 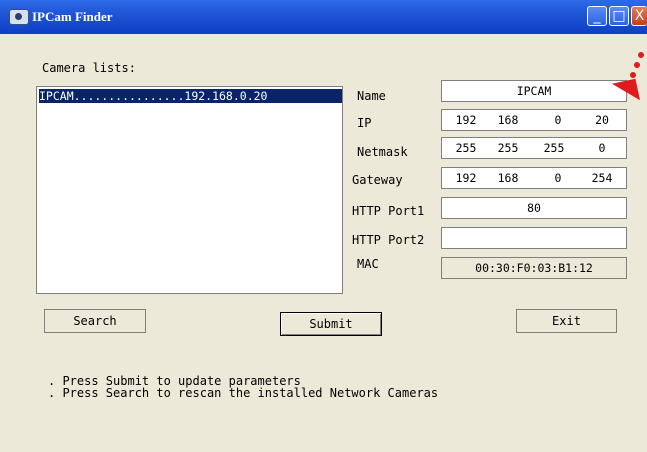 What do you see at coordinates (508, 178) in the screenshot?
I see `gateway-octet-2: 168` at bounding box center [508, 178].